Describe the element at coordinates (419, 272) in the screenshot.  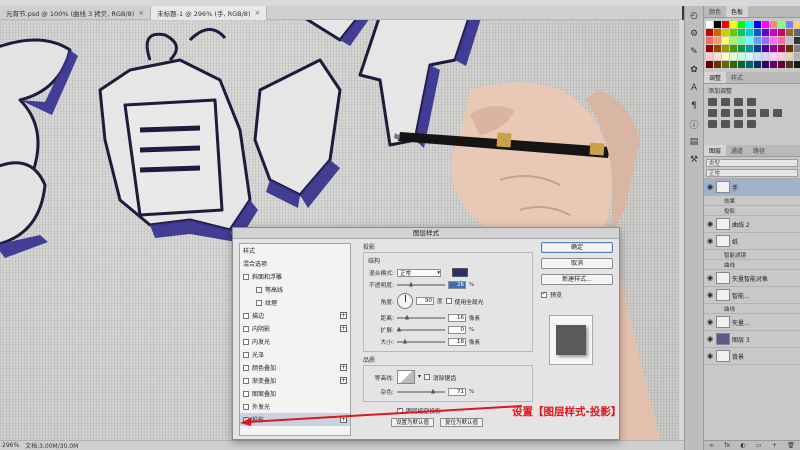
I see `blend-mode-dropdown: 正常 ▾` at that location.